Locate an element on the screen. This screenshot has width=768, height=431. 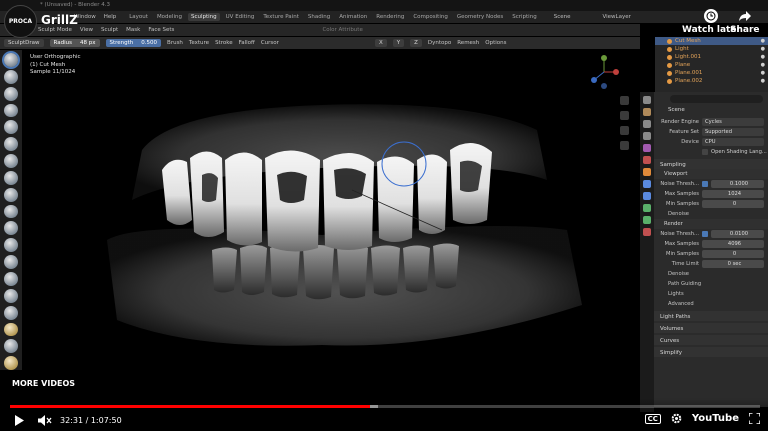
pan-hand-icon is located at coordinates (624, 115).